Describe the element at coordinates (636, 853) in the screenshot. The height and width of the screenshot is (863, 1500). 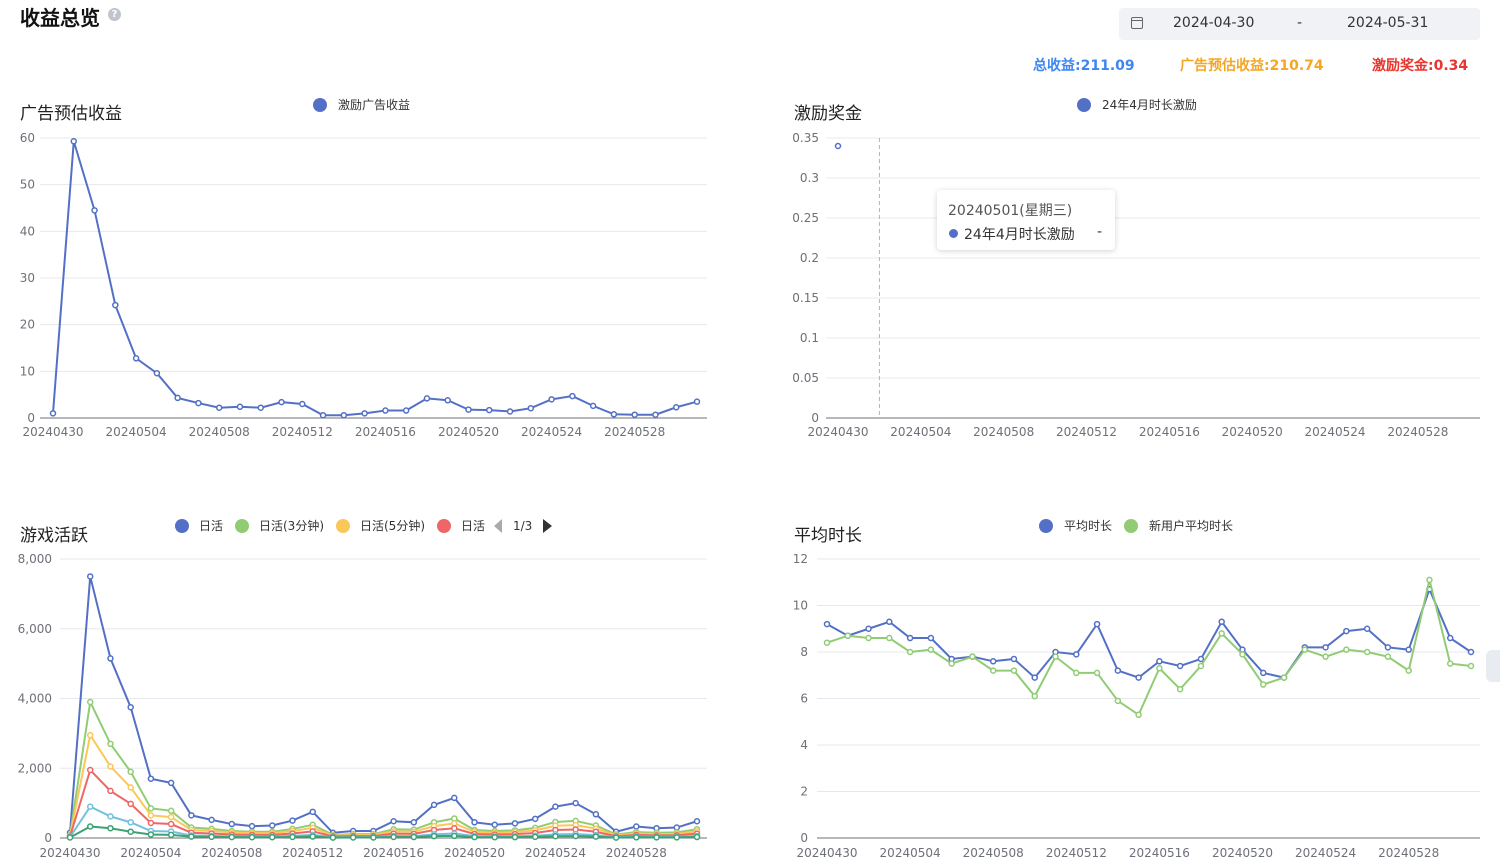
I see `x-tick-label: 20240528` at that location.